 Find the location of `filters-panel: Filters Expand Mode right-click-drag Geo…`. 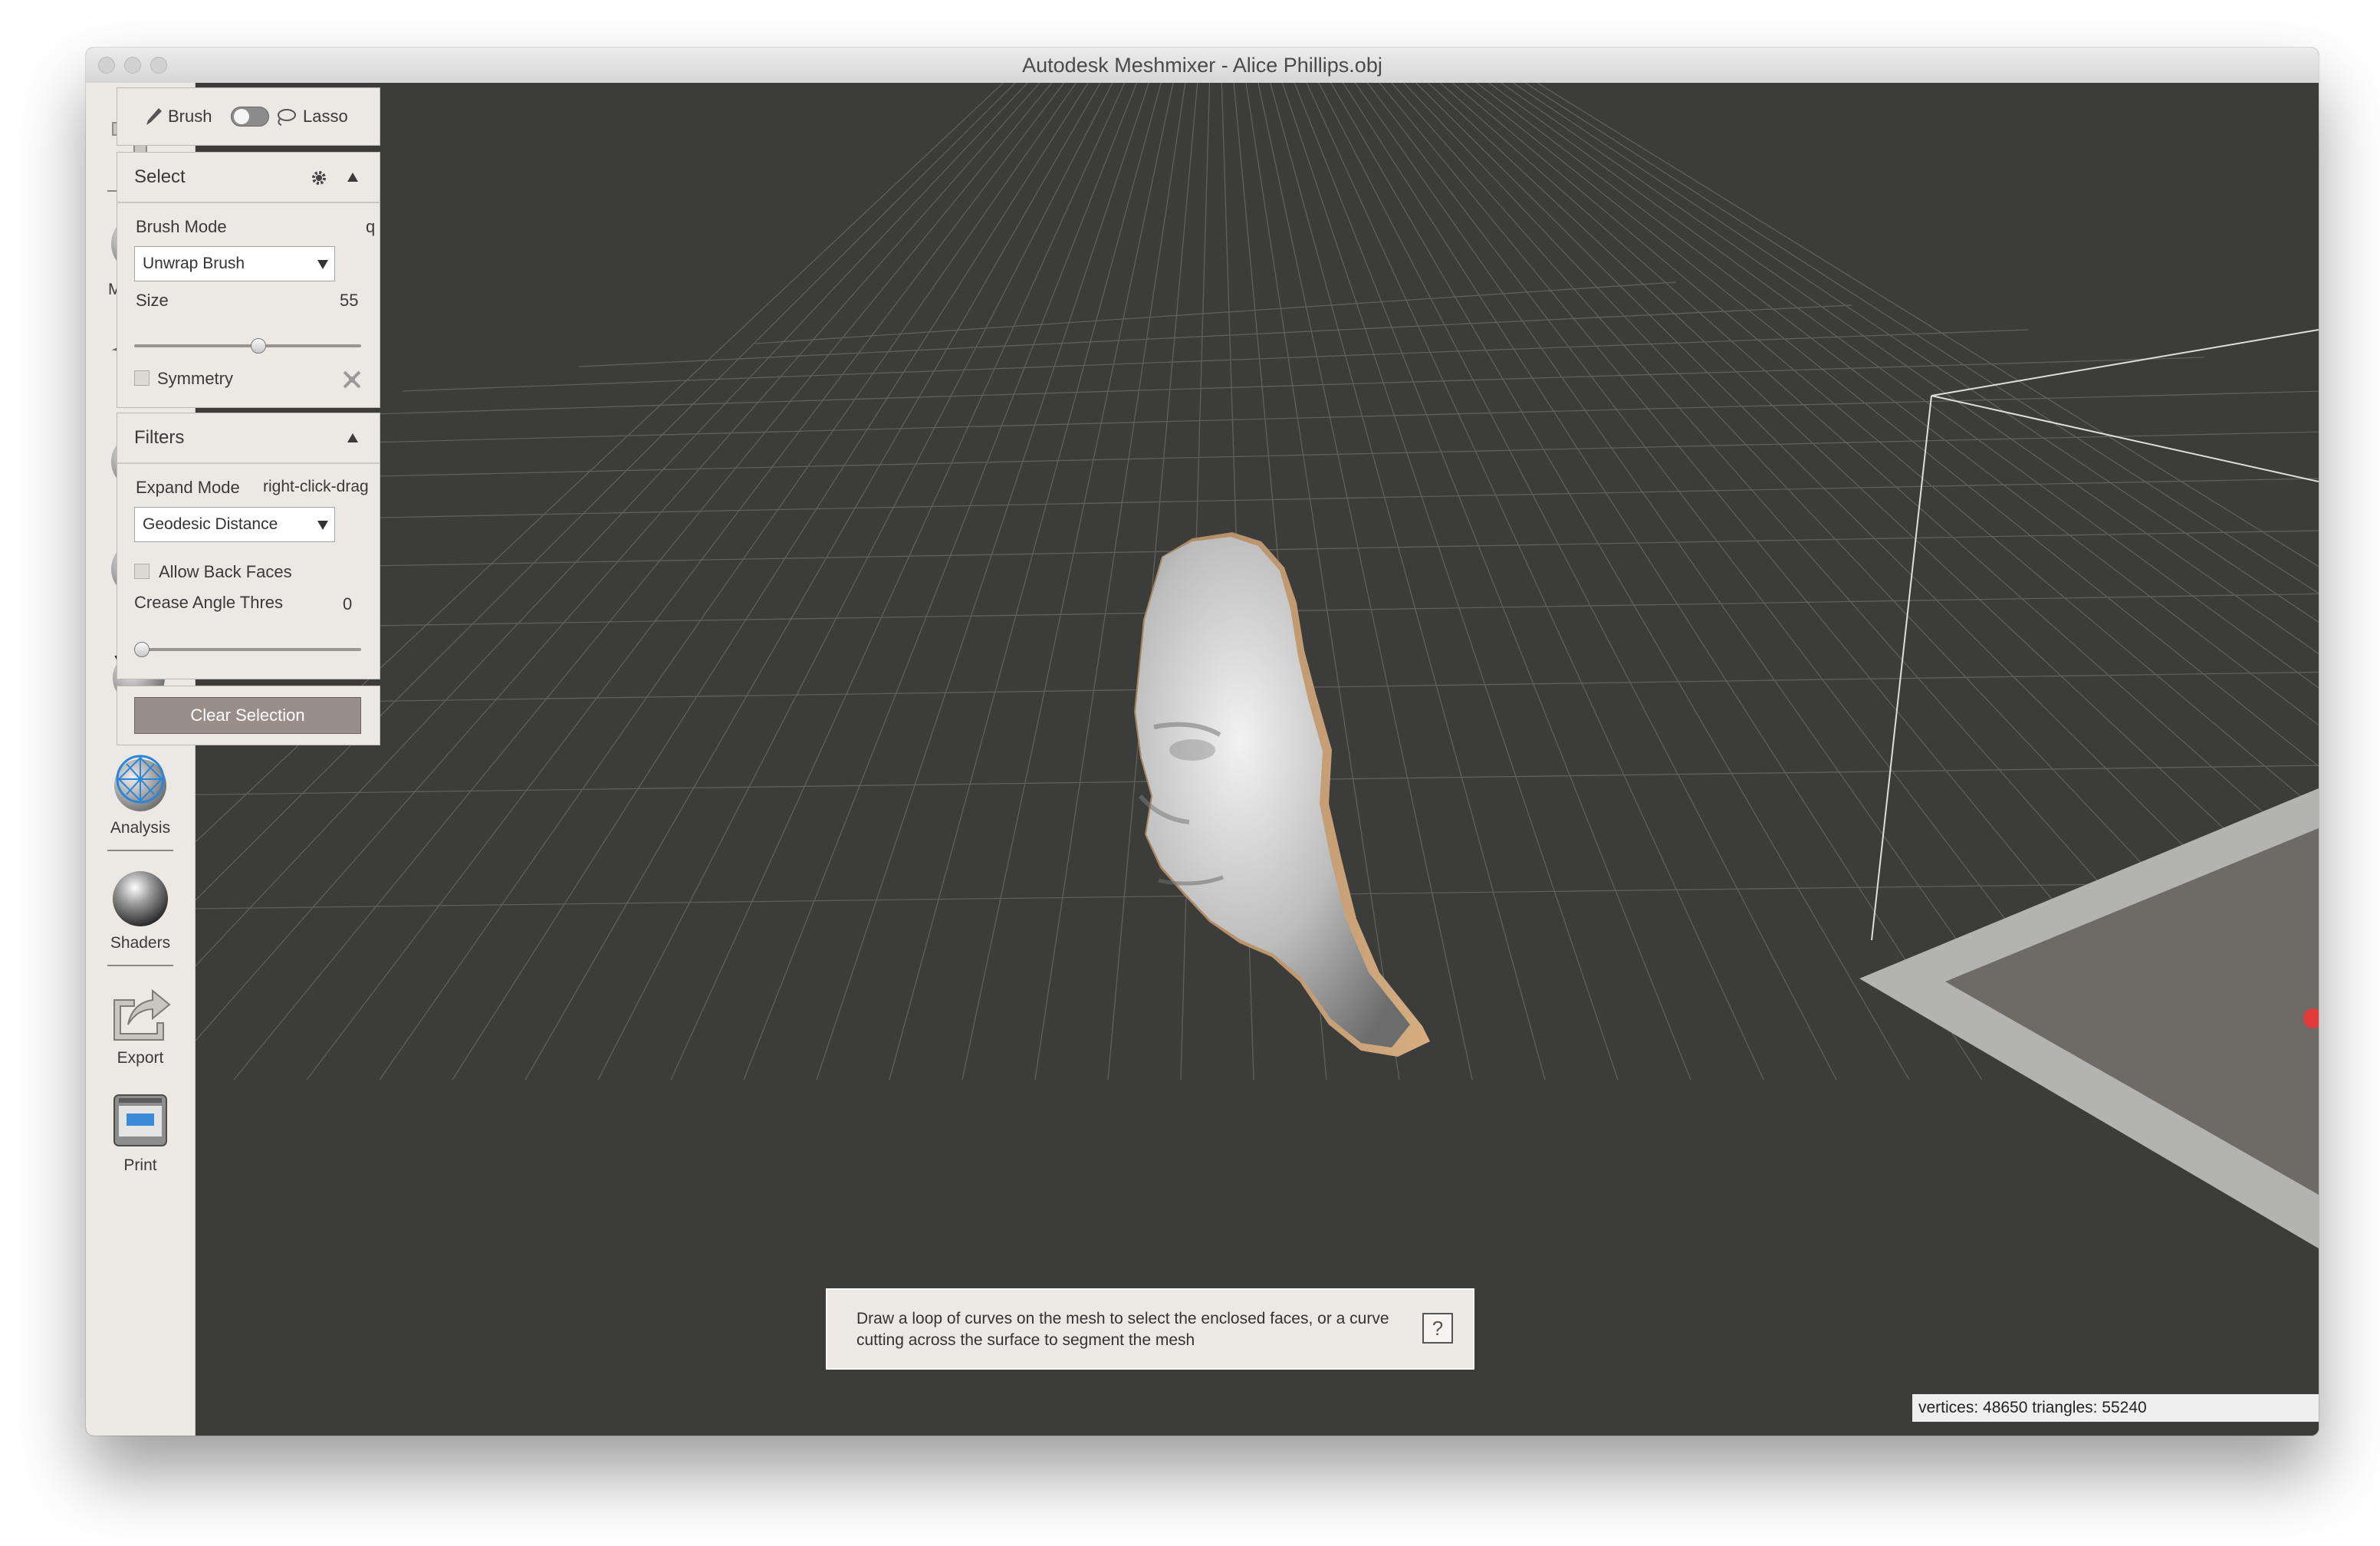

filters-panel: Filters Expand Mode right-click-drag Geo… is located at coordinates (249, 546).